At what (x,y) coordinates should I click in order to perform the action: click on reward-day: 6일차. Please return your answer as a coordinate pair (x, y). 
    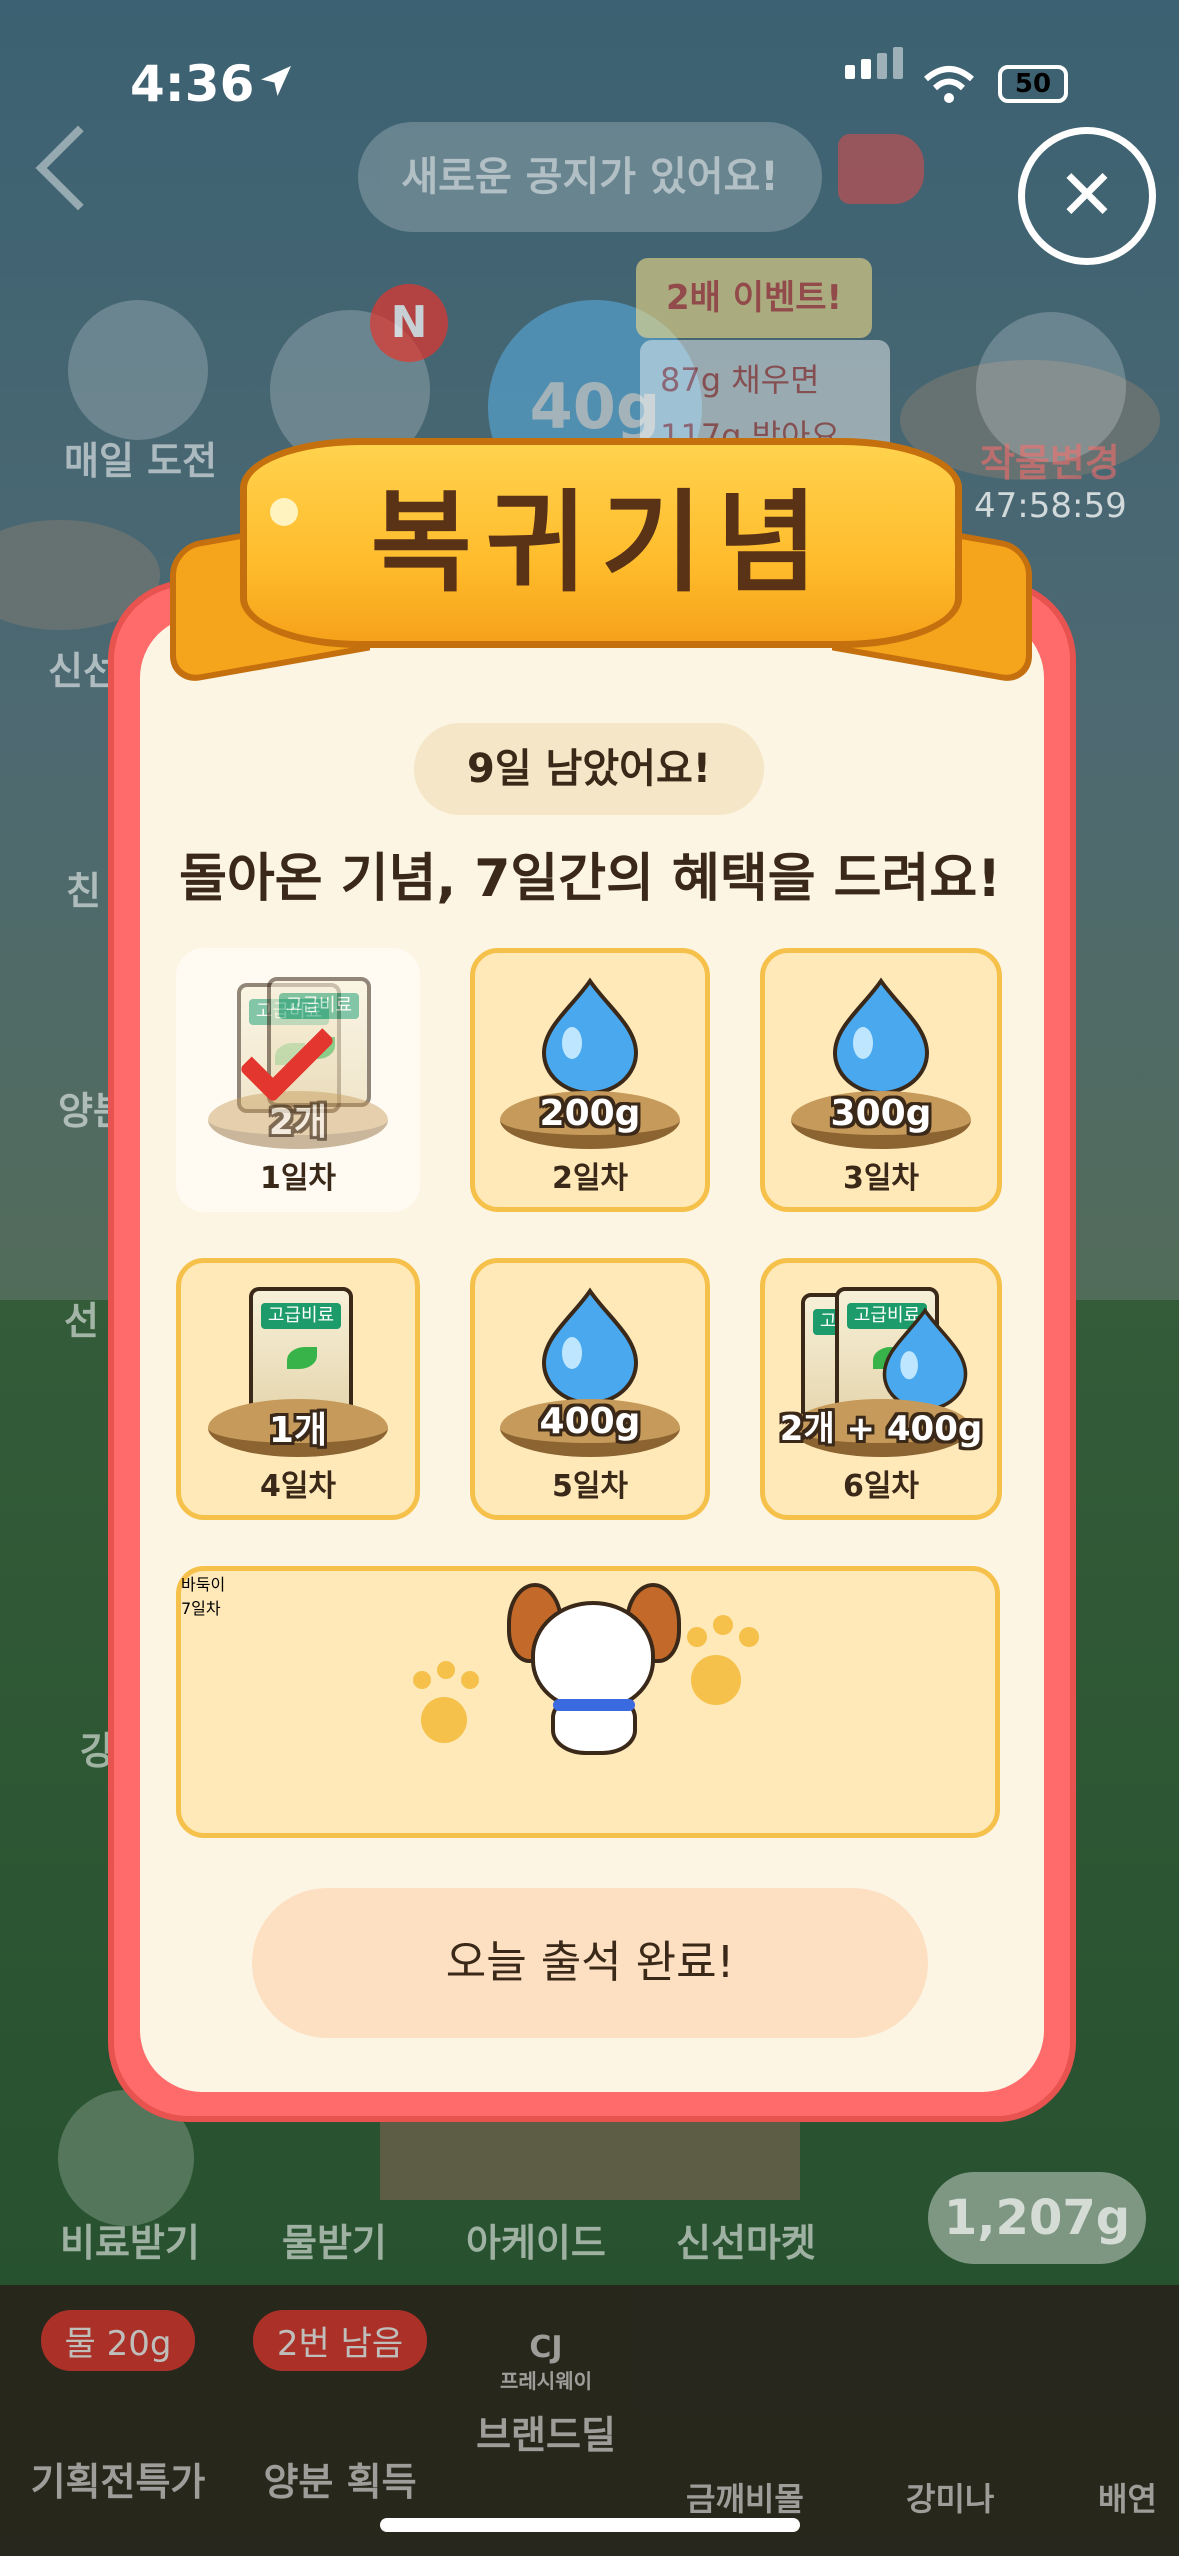
    Looking at the image, I should click on (881, 1486).